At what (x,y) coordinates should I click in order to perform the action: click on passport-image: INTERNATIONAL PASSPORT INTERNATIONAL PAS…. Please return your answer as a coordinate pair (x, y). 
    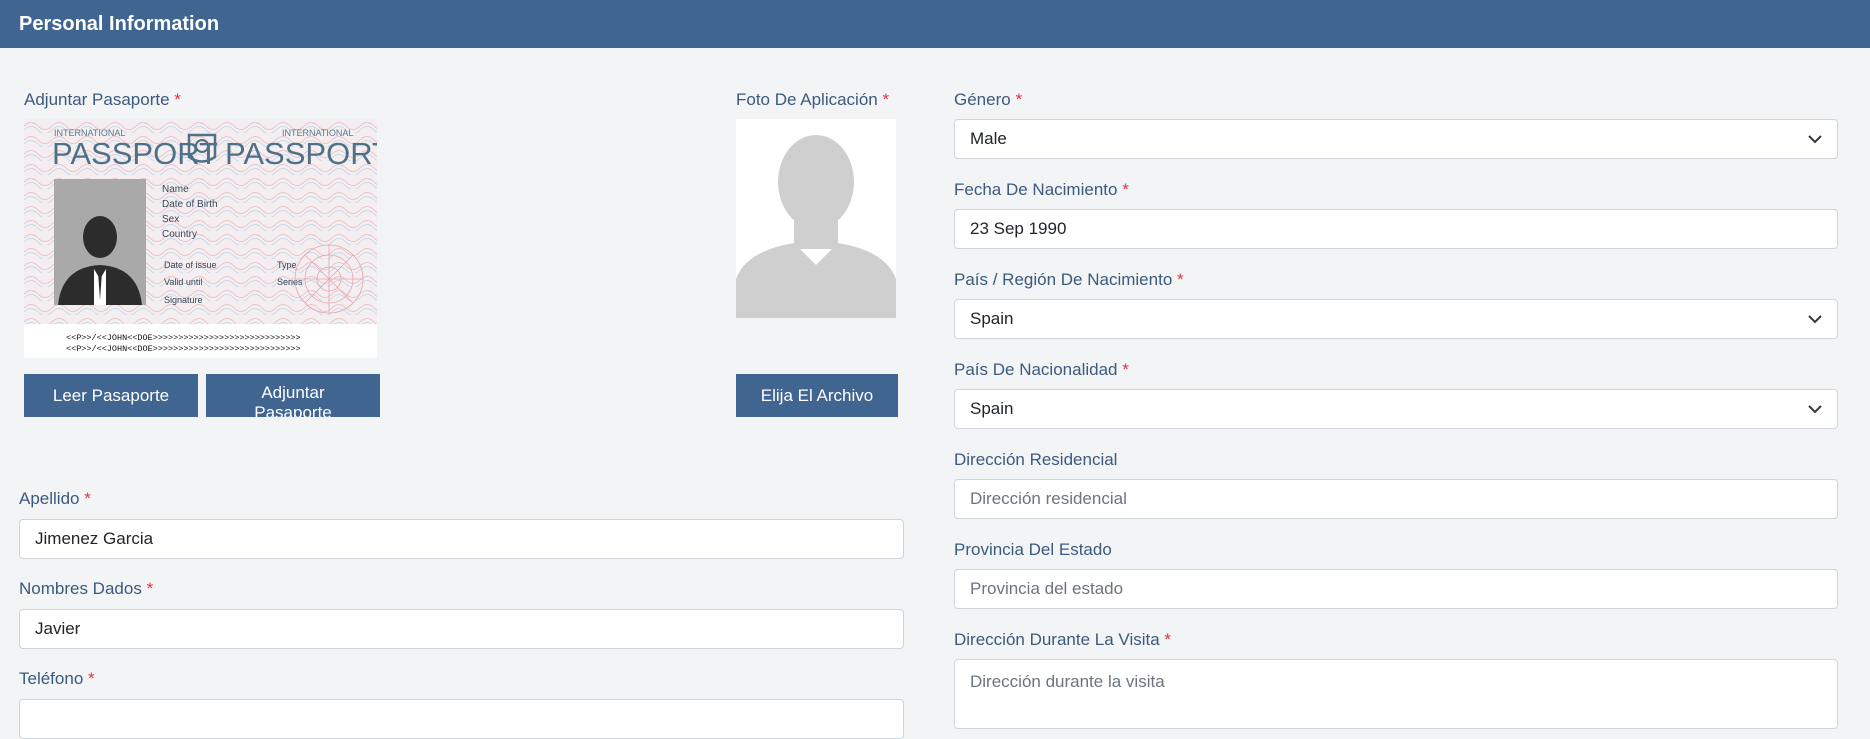
    Looking at the image, I should click on (200, 238).